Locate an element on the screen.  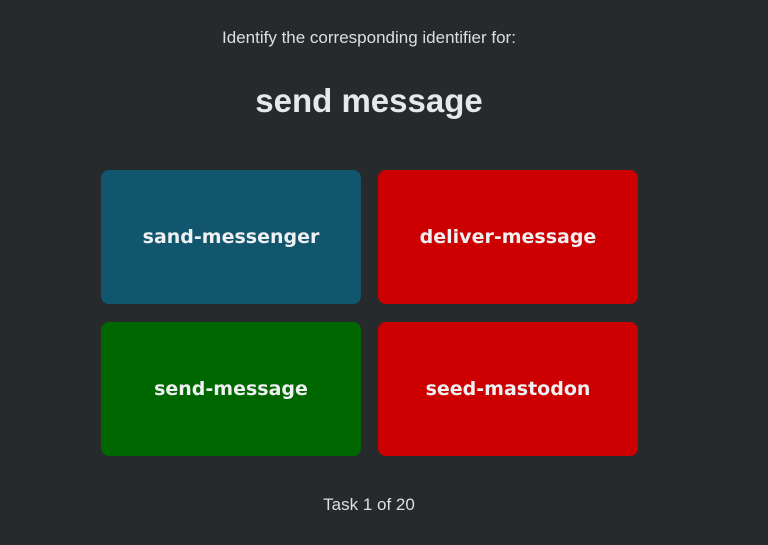
choice-button-send-message: send-message is located at coordinates (231, 389).